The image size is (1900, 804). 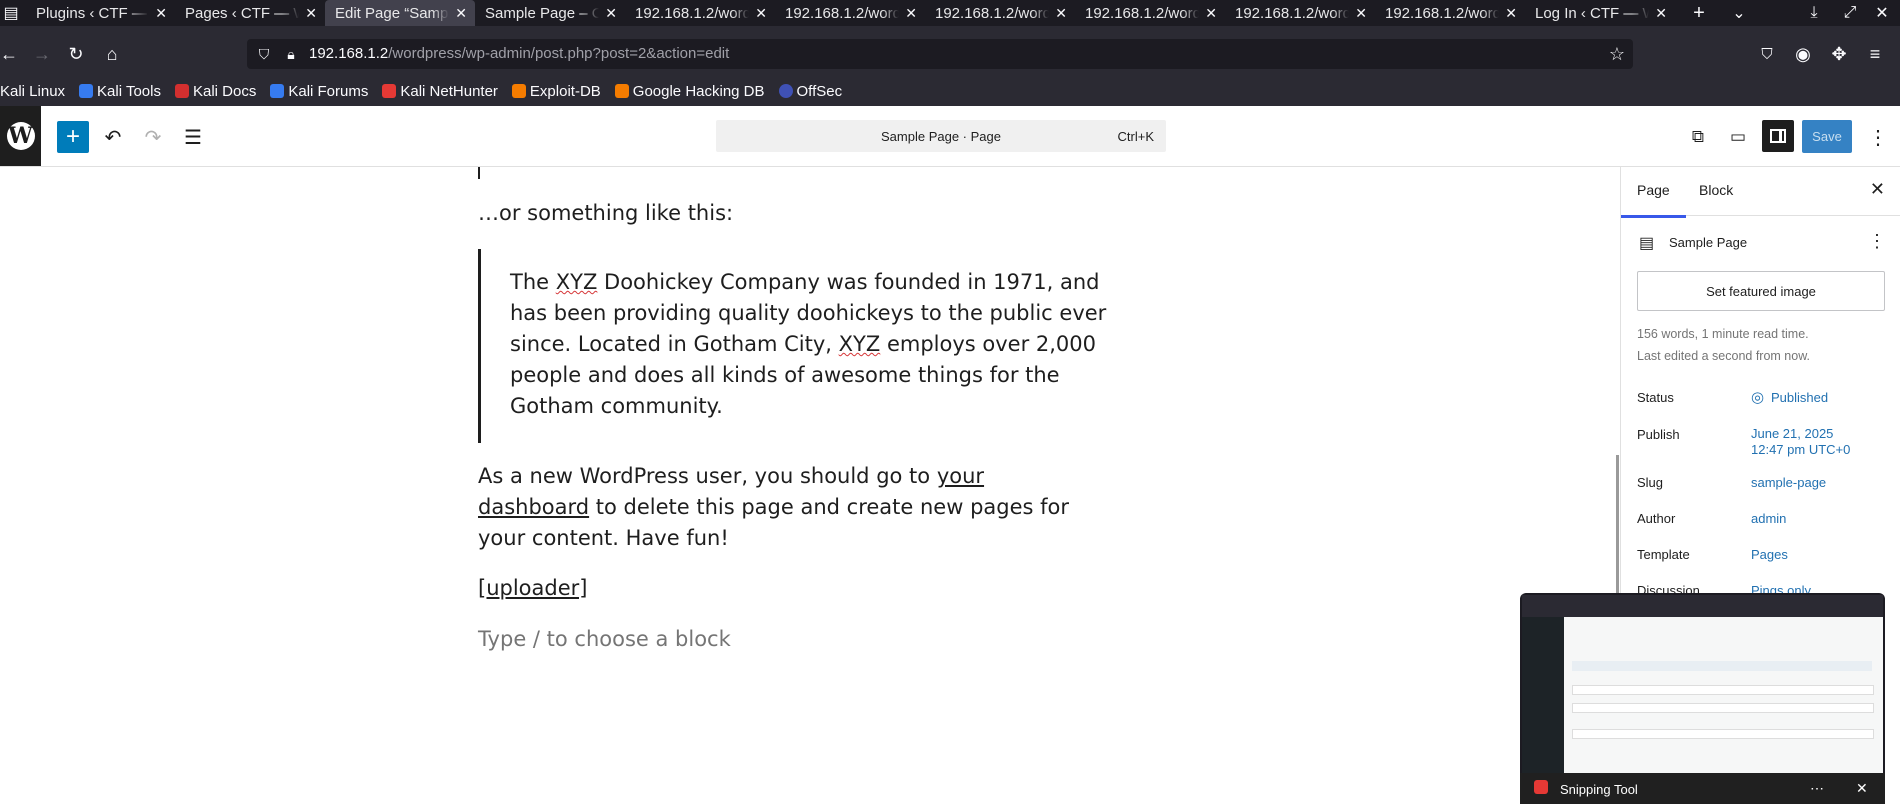 I want to click on bookmark-kali-forums: Kali Forums, so click(x=319, y=91).